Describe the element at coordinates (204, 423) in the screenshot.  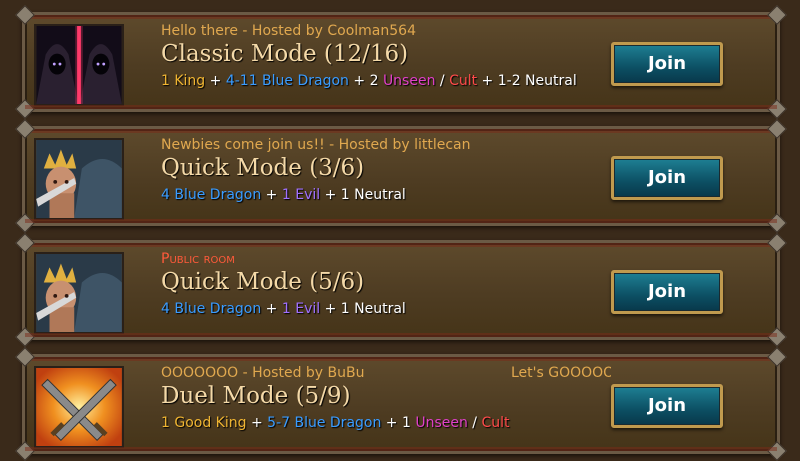
I see `role-segment: 1 Good King` at that location.